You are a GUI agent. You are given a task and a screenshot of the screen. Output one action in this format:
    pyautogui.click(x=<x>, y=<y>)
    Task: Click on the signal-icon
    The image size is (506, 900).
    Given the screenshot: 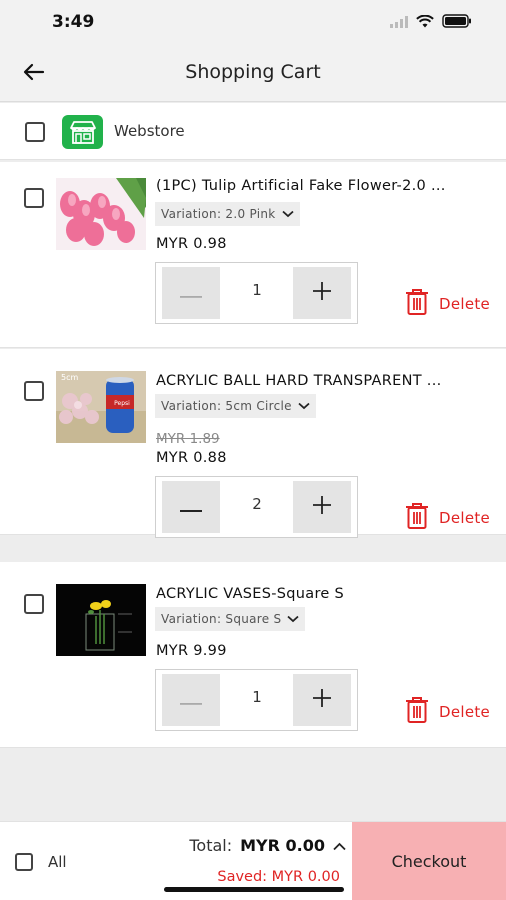 What is the action you would take?
    pyautogui.click(x=399, y=22)
    